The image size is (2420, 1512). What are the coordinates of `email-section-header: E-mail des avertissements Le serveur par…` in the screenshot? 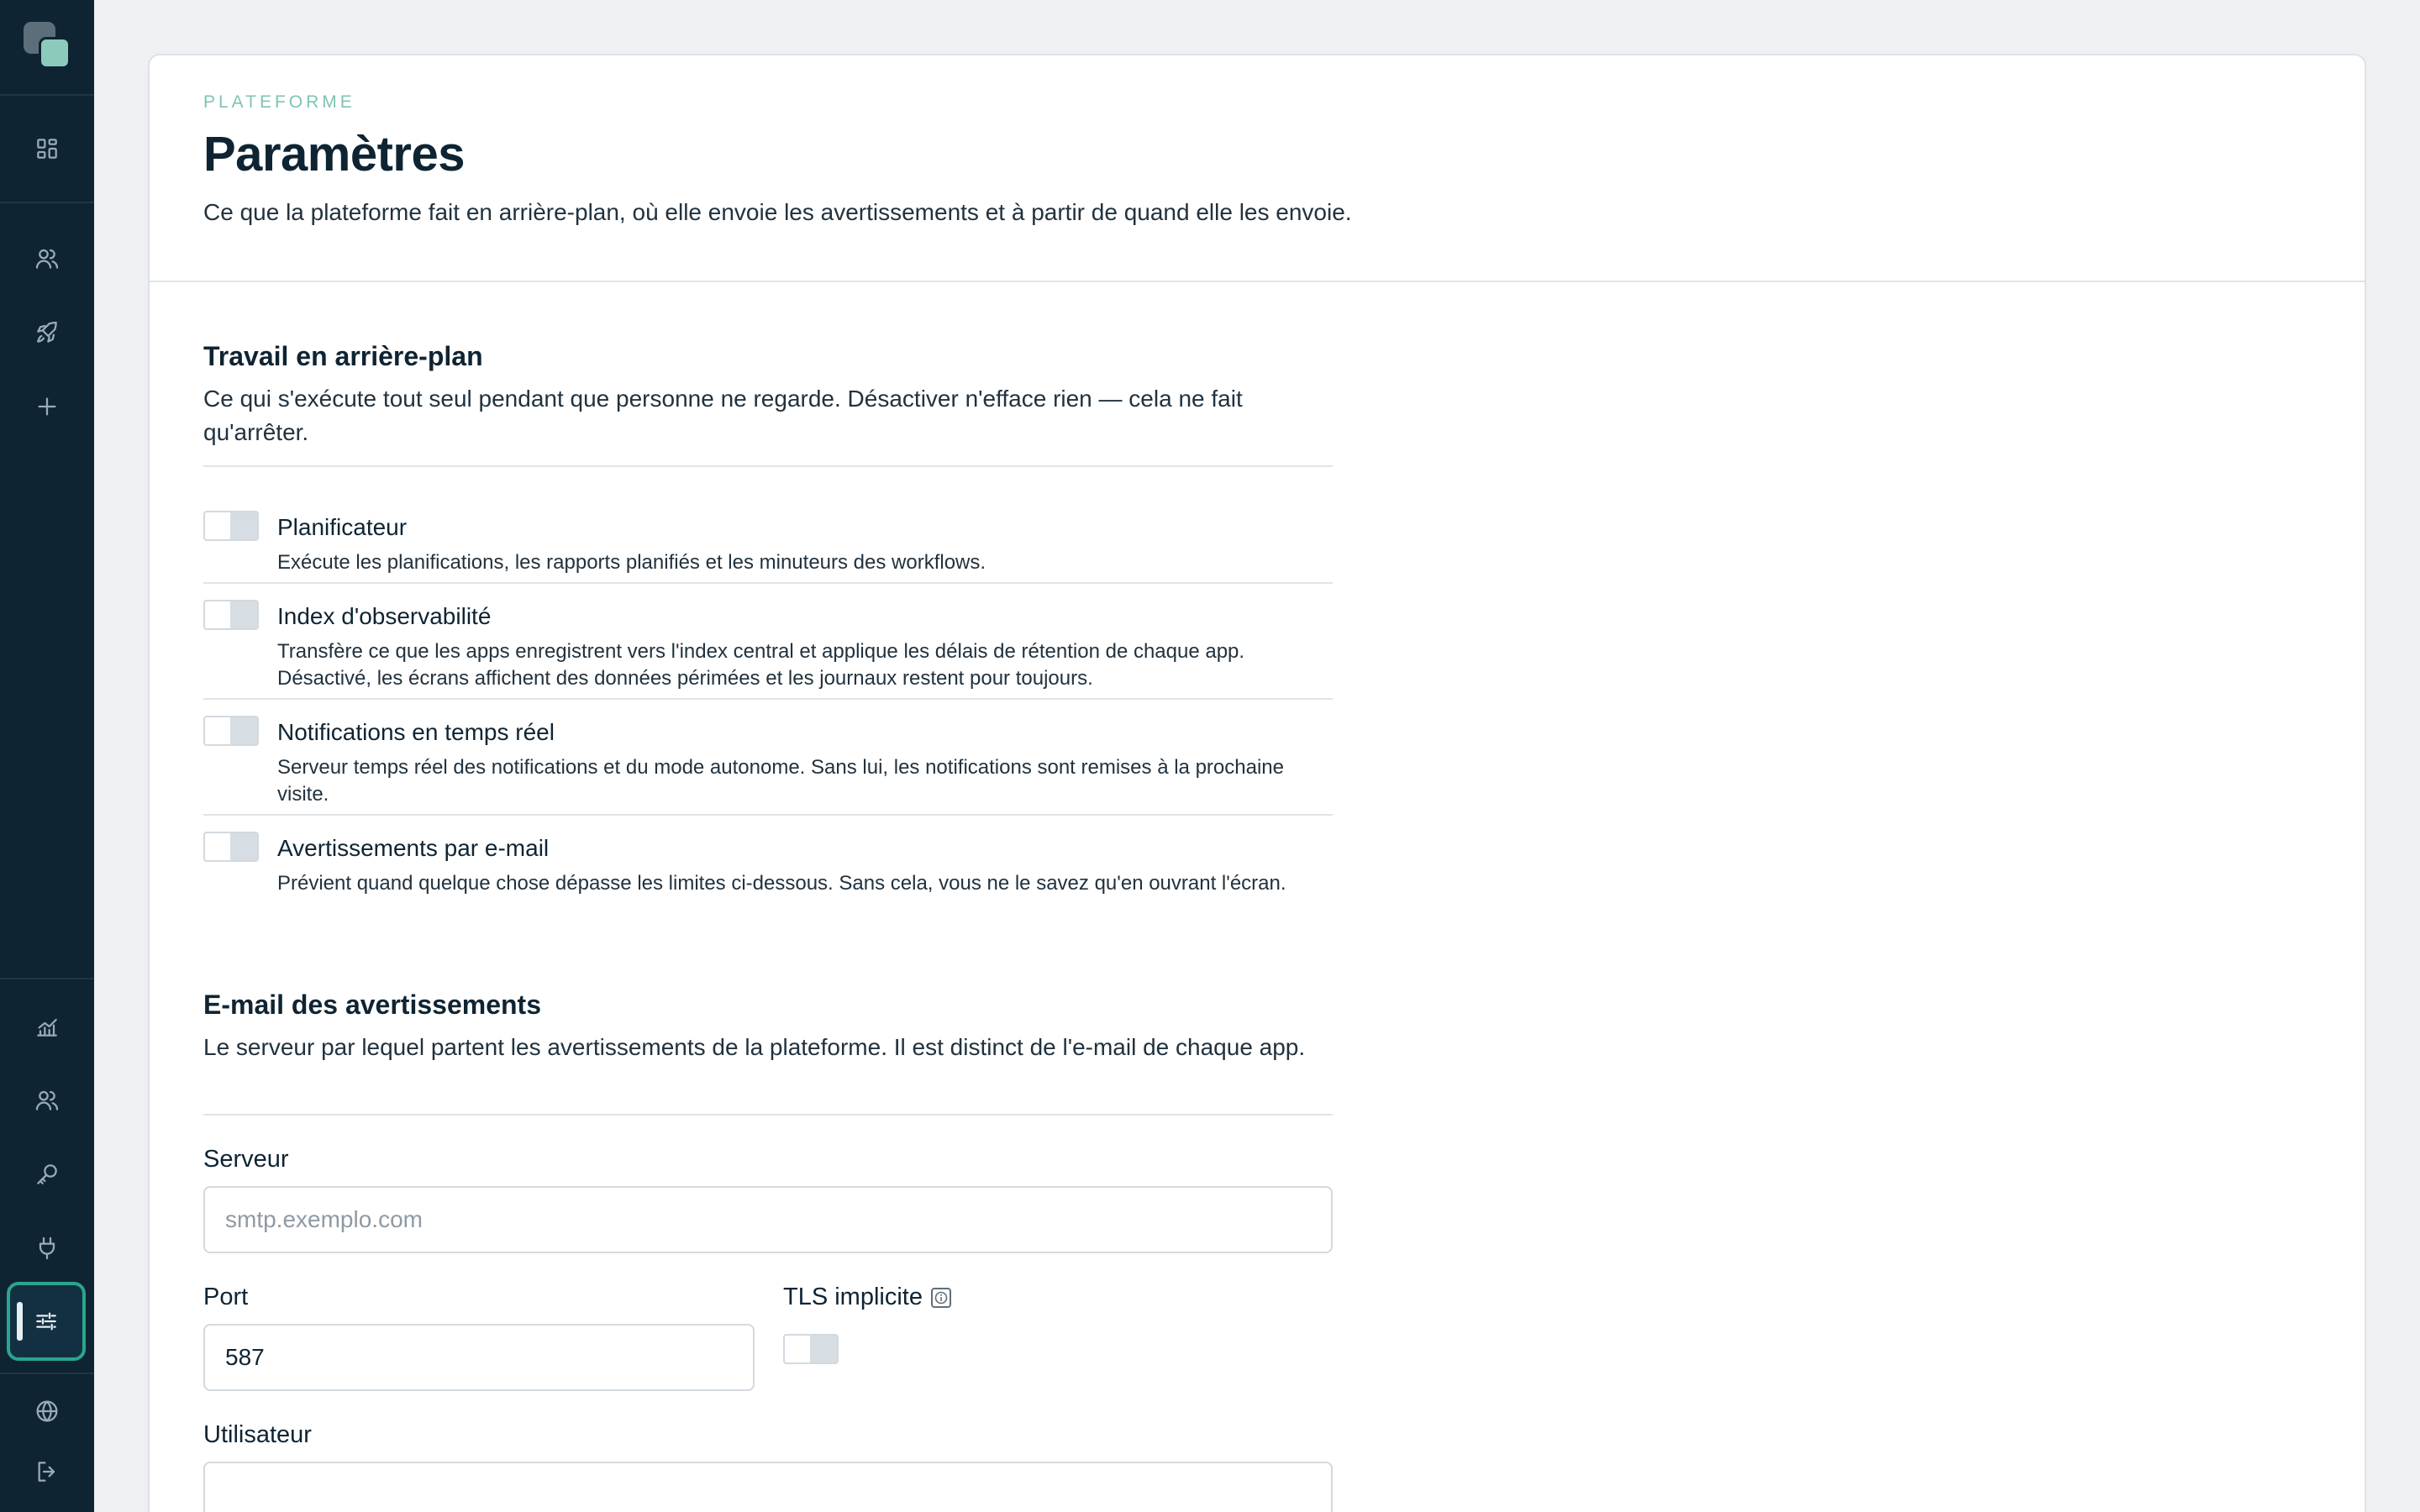 It's located at (768, 1027).